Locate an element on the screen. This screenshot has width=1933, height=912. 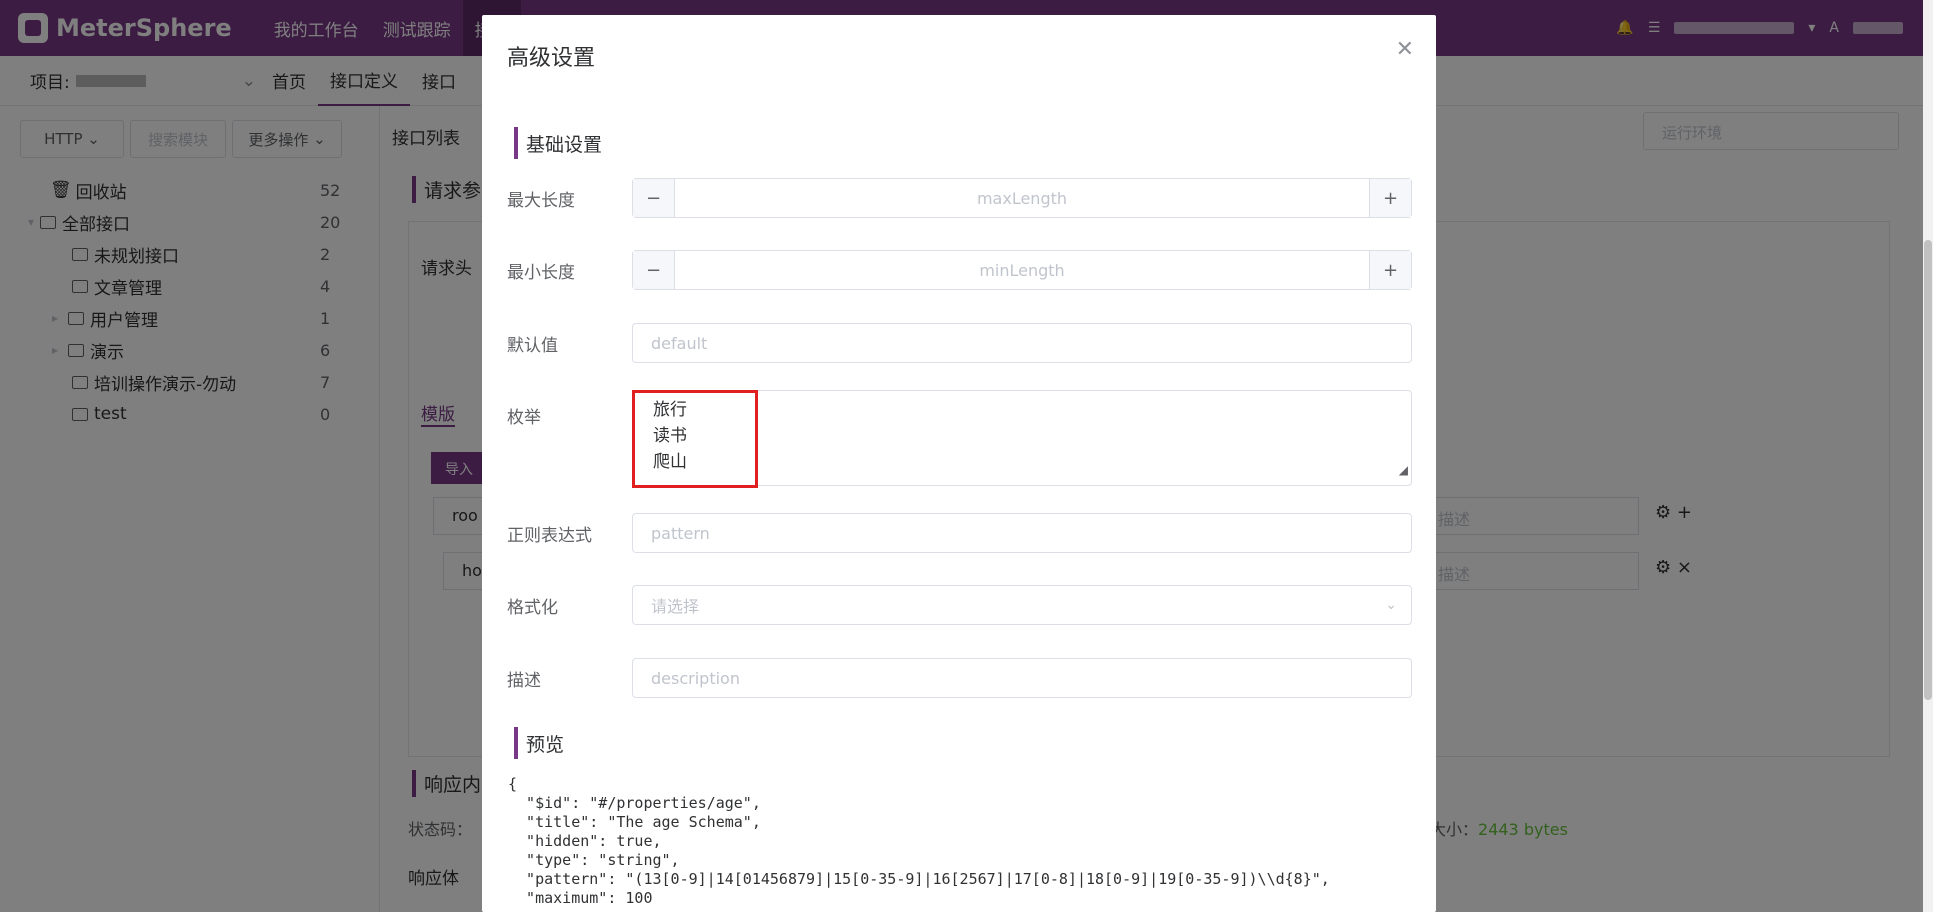
resize-handle-icon: ◢ is located at coordinates (1403, 470).